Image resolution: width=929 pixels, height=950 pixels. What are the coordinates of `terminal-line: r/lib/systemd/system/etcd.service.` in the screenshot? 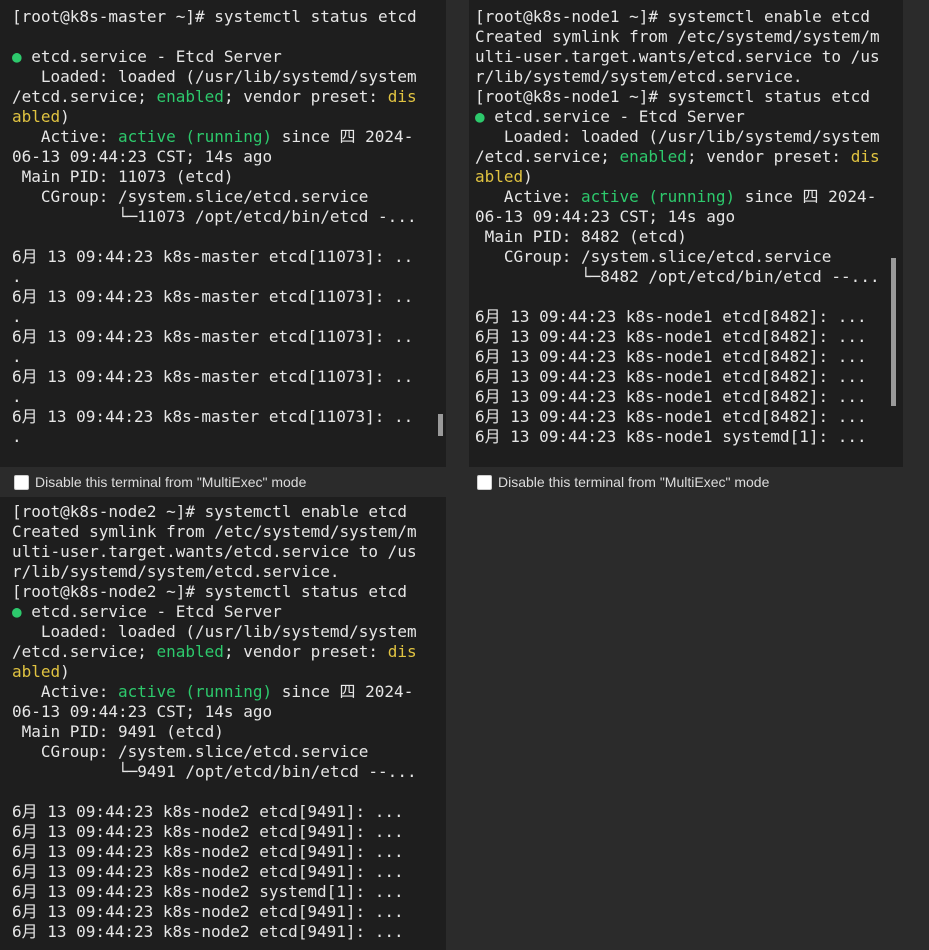 It's located at (229, 572).